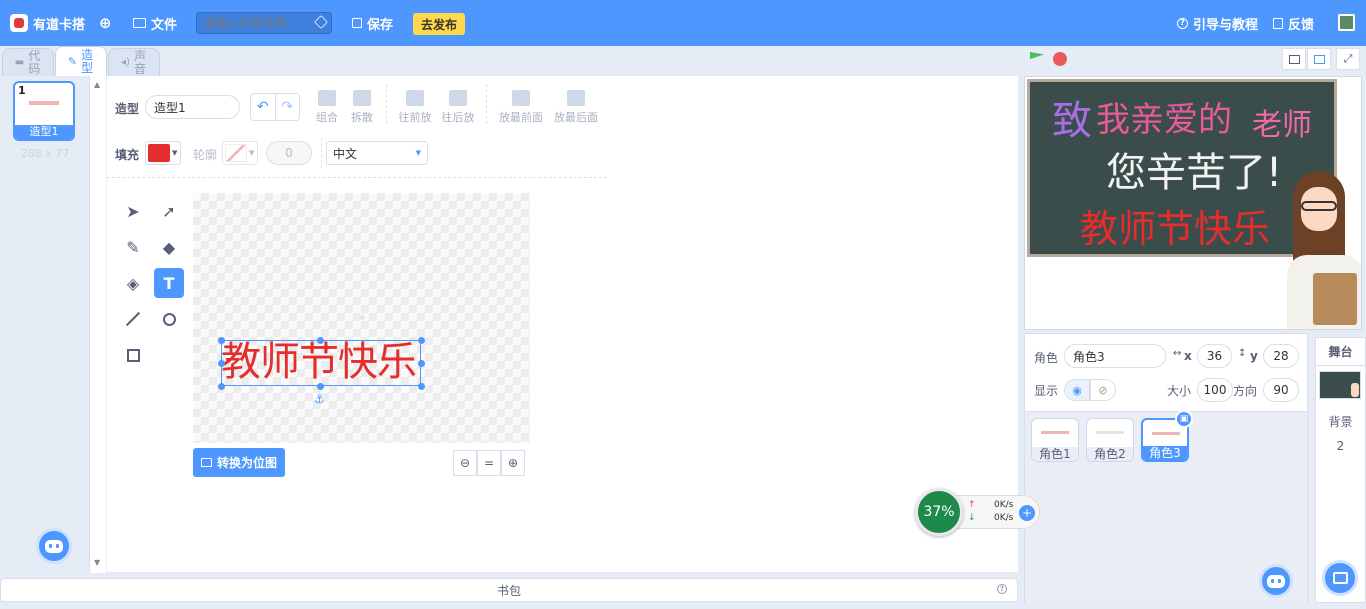 This screenshot has width=1366, height=609. What do you see at coordinates (521, 117) in the screenshot?
I see `front-label: 放最前面` at bounding box center [521, 117].